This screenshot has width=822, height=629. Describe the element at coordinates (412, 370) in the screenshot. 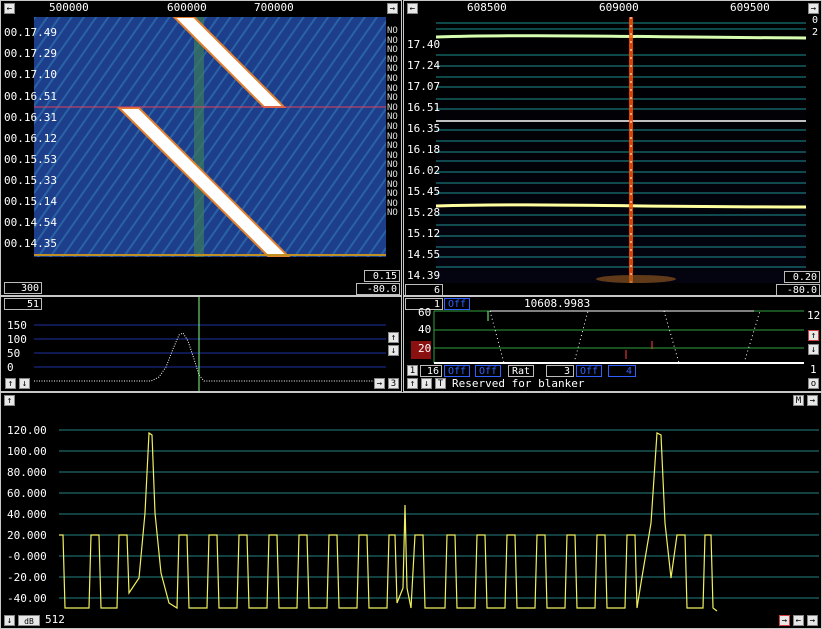

I see `one-button: 1` at that location.